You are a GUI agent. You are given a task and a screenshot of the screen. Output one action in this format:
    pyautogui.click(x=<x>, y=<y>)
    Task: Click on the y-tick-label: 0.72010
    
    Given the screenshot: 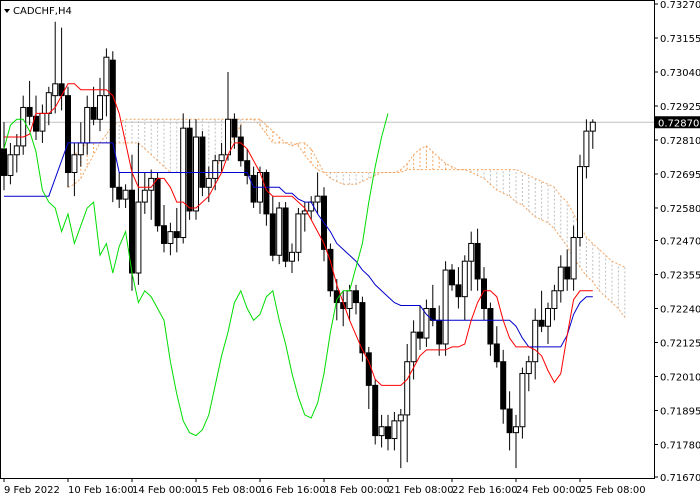 What is the action you would take?
    pyautogui.click(x=680, y=377)
    